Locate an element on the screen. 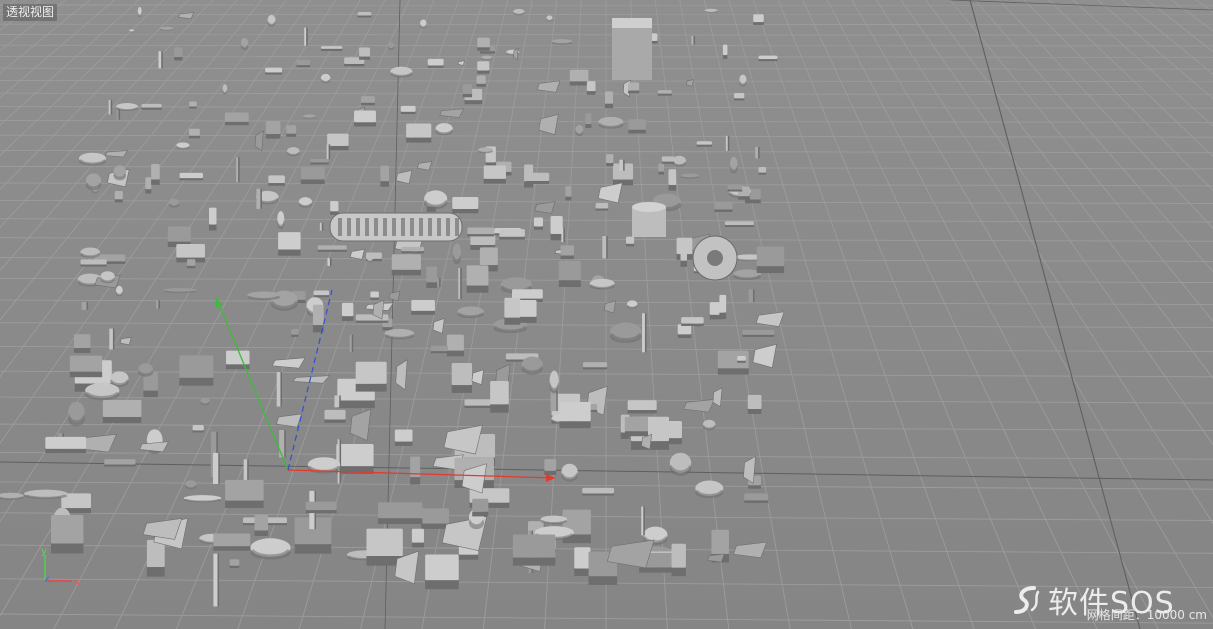 The width and height of the screenshot is (1213, 629). view-name-label: 透视视图 is located at coordinates (30, 12).